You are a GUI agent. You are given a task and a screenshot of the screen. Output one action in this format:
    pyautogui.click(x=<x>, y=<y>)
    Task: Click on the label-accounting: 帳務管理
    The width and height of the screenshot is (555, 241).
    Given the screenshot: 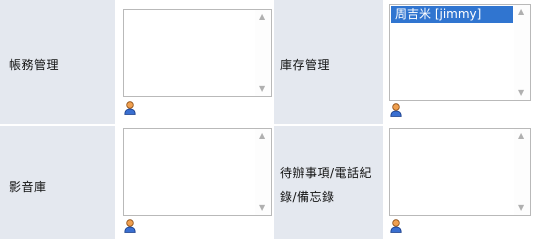 What is the action you would take?
    pyautogui.click(x=34, y=65)
    